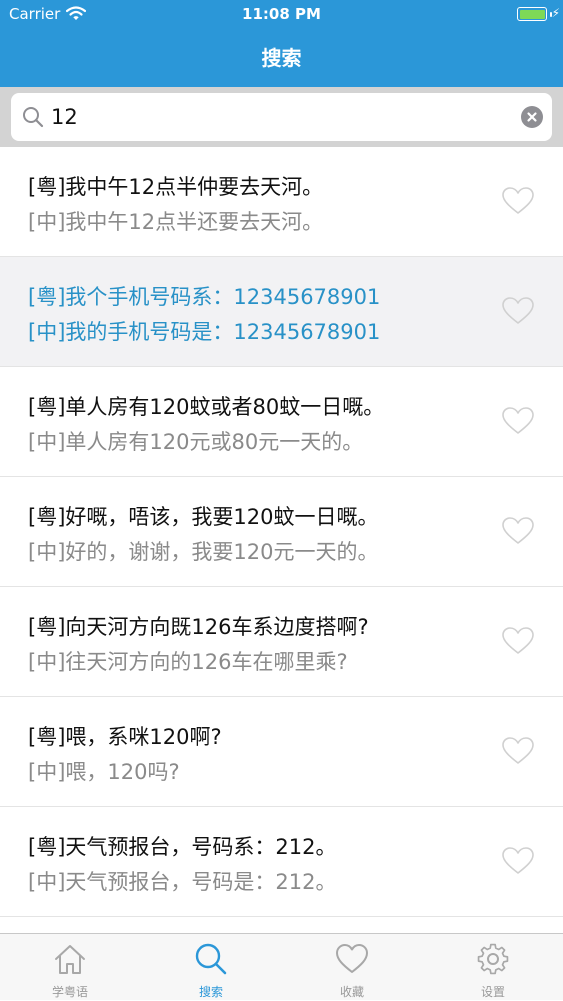 The height and width of the screenshot is (1001, 563). Describe the element at coordinates (176, 222) in the screenshot. I see `mandarin-text: [中]我中午12点半还要去天河。` at that location.